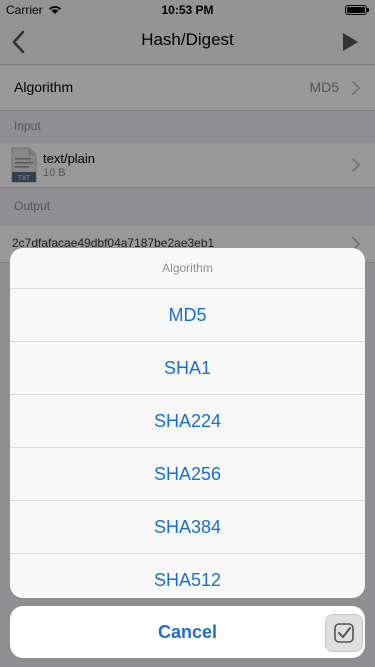 Image resolution: width=375 pixels, height=667 pixels. Describe the element at coordinates (187, 315) in the screenshot. I see `option-md5: MD5` at that location.